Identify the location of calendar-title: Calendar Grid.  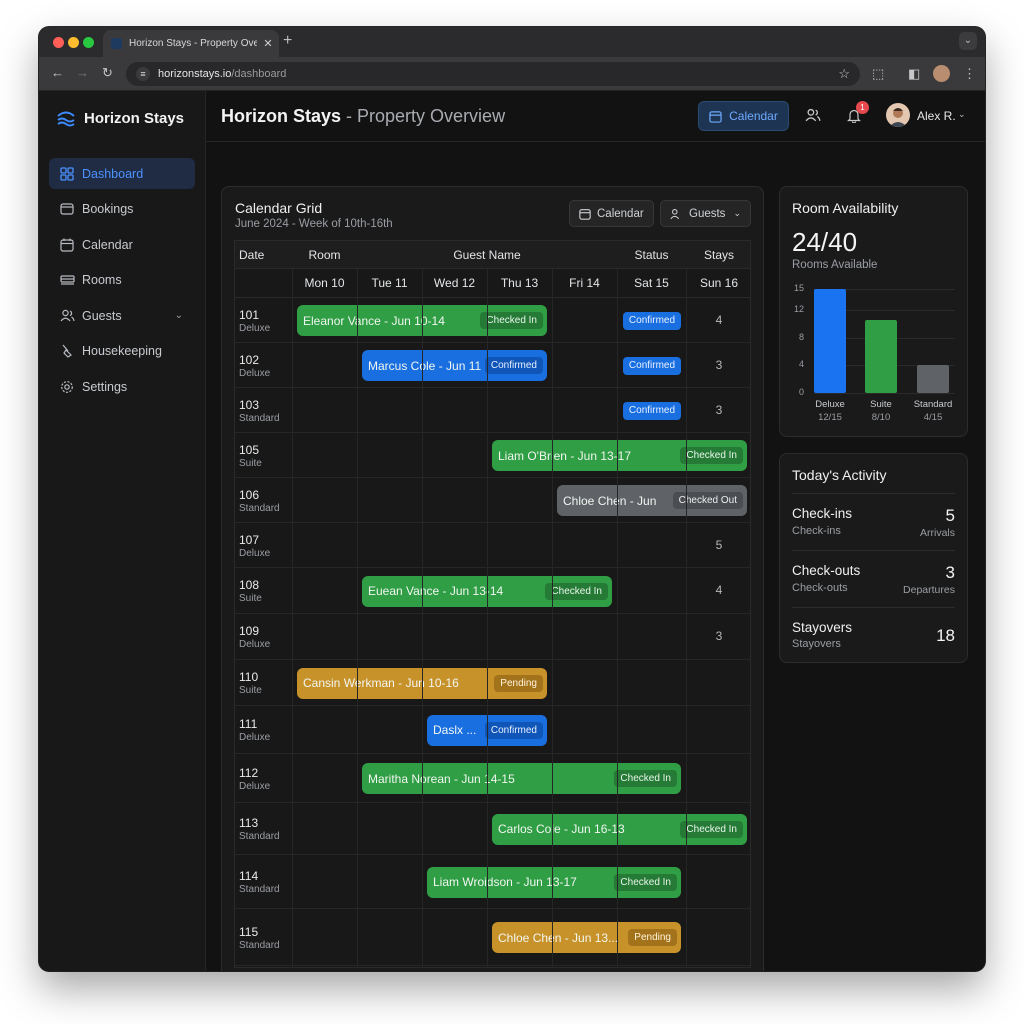
(279, 208).